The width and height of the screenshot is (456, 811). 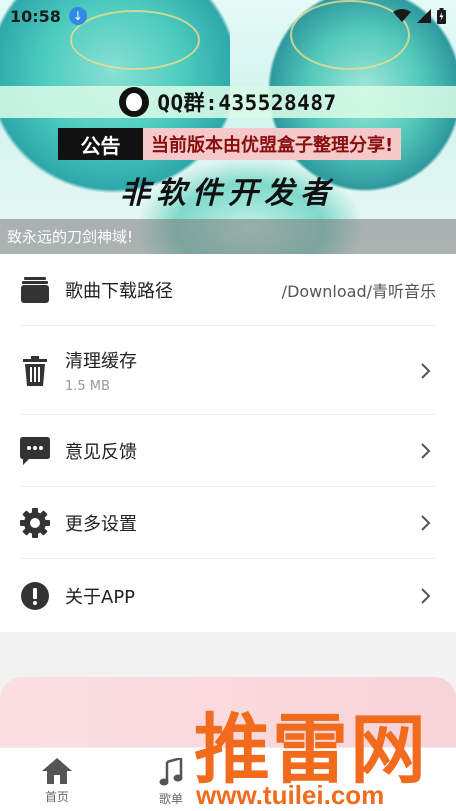 I want to click on qq-group-banner: QQ群:435528487, so click(x=228, y=102).